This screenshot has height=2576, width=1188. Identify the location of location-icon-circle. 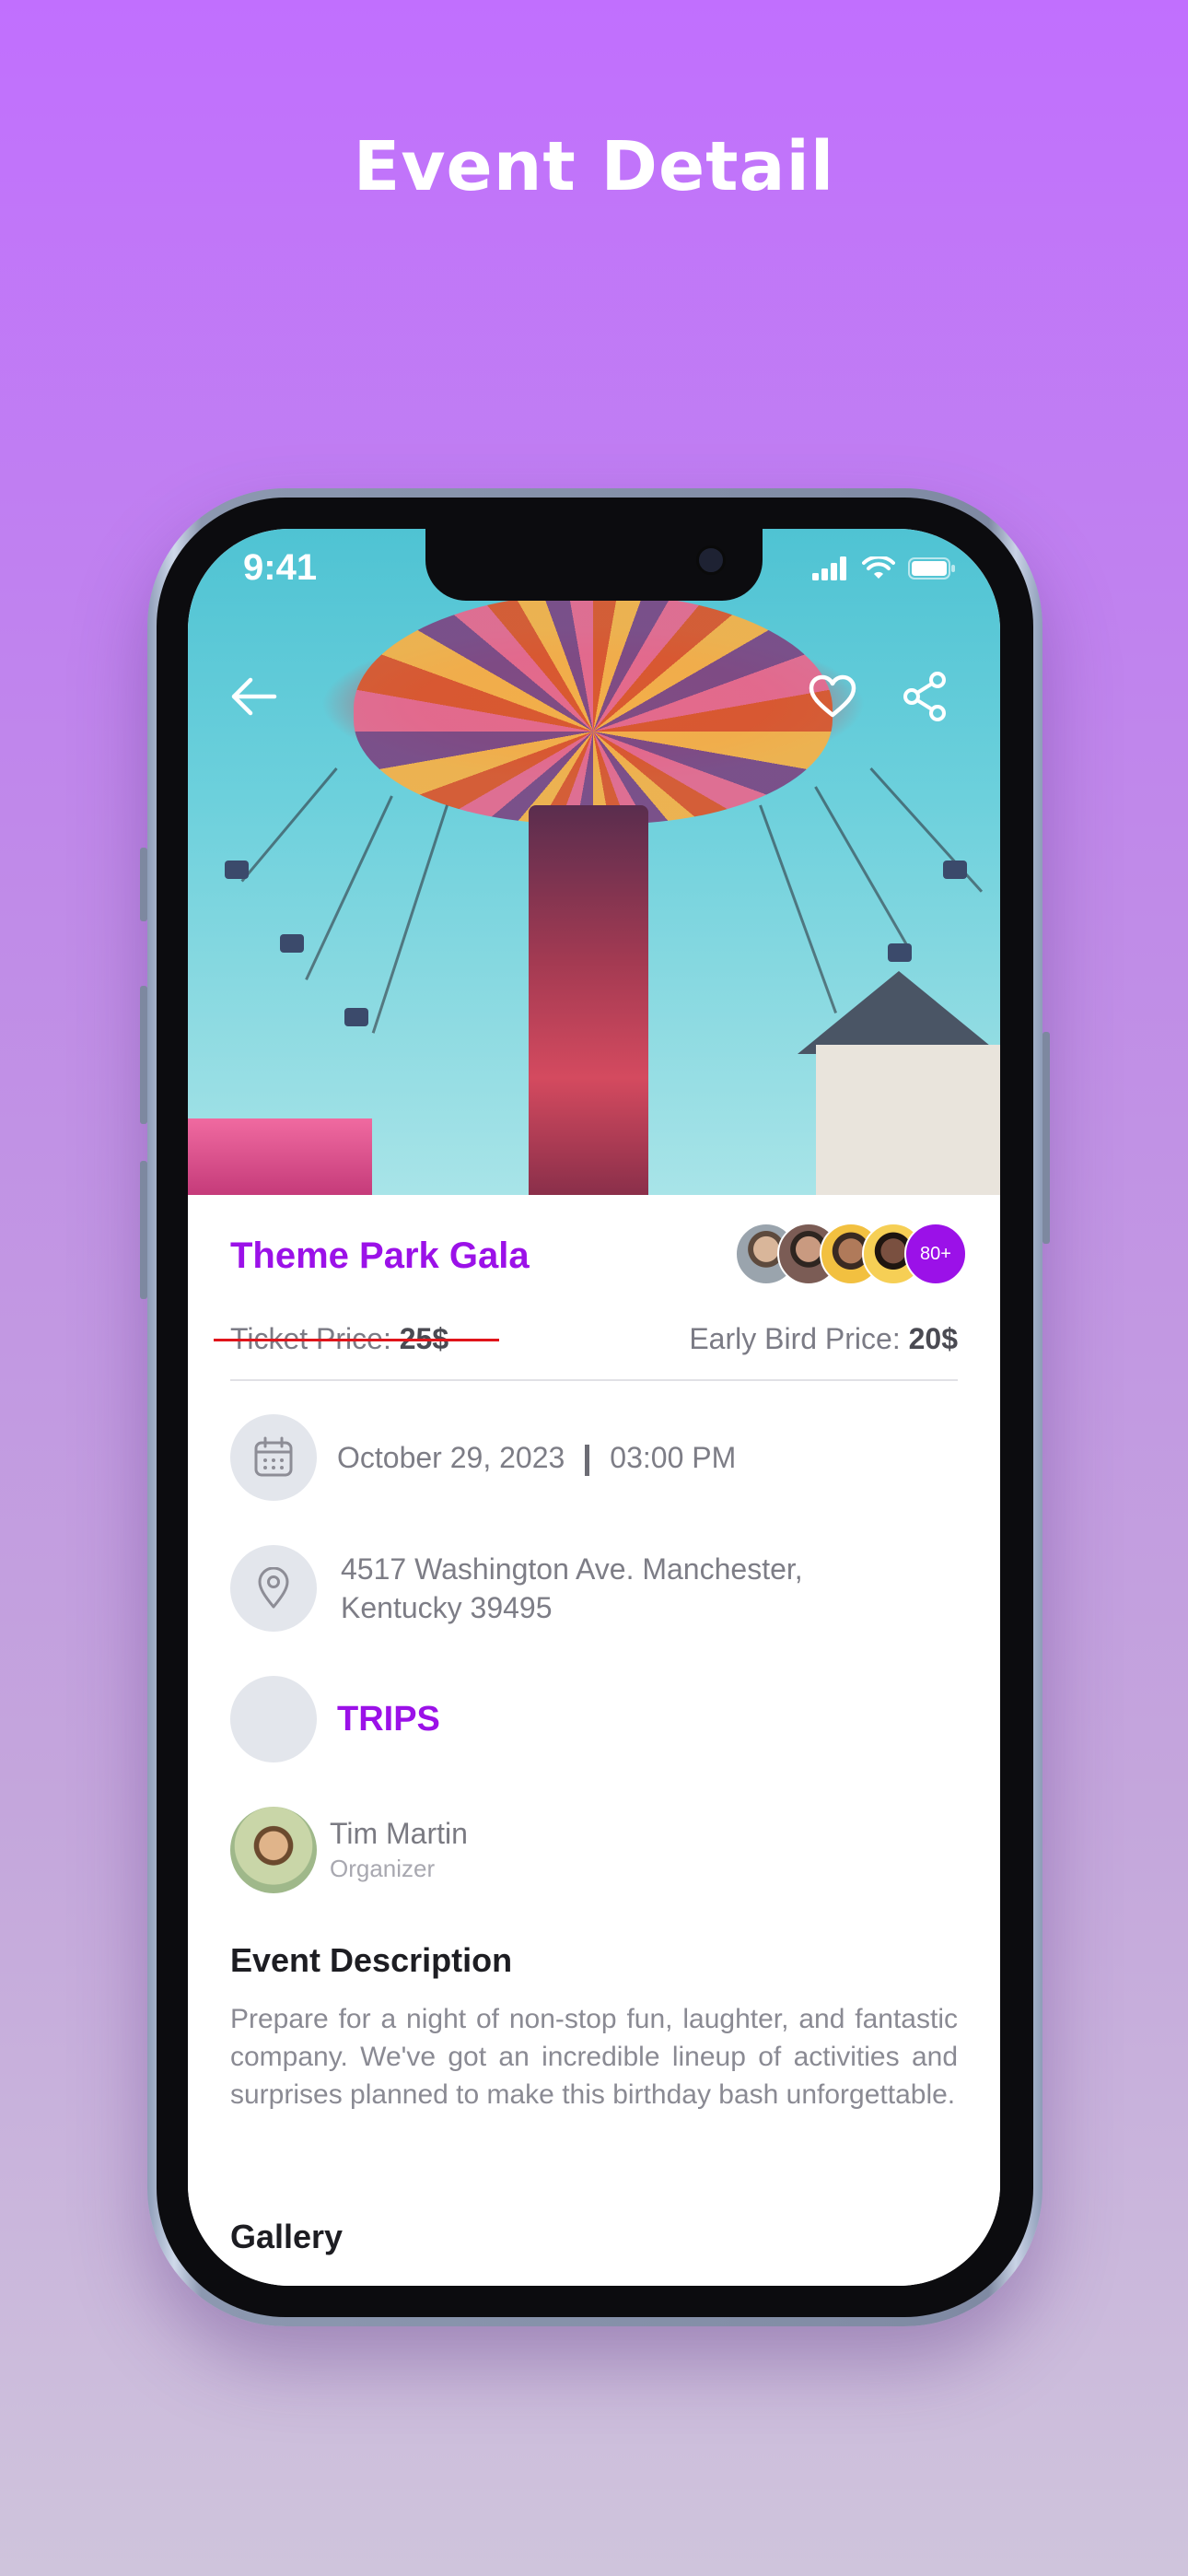
(273, 1588).